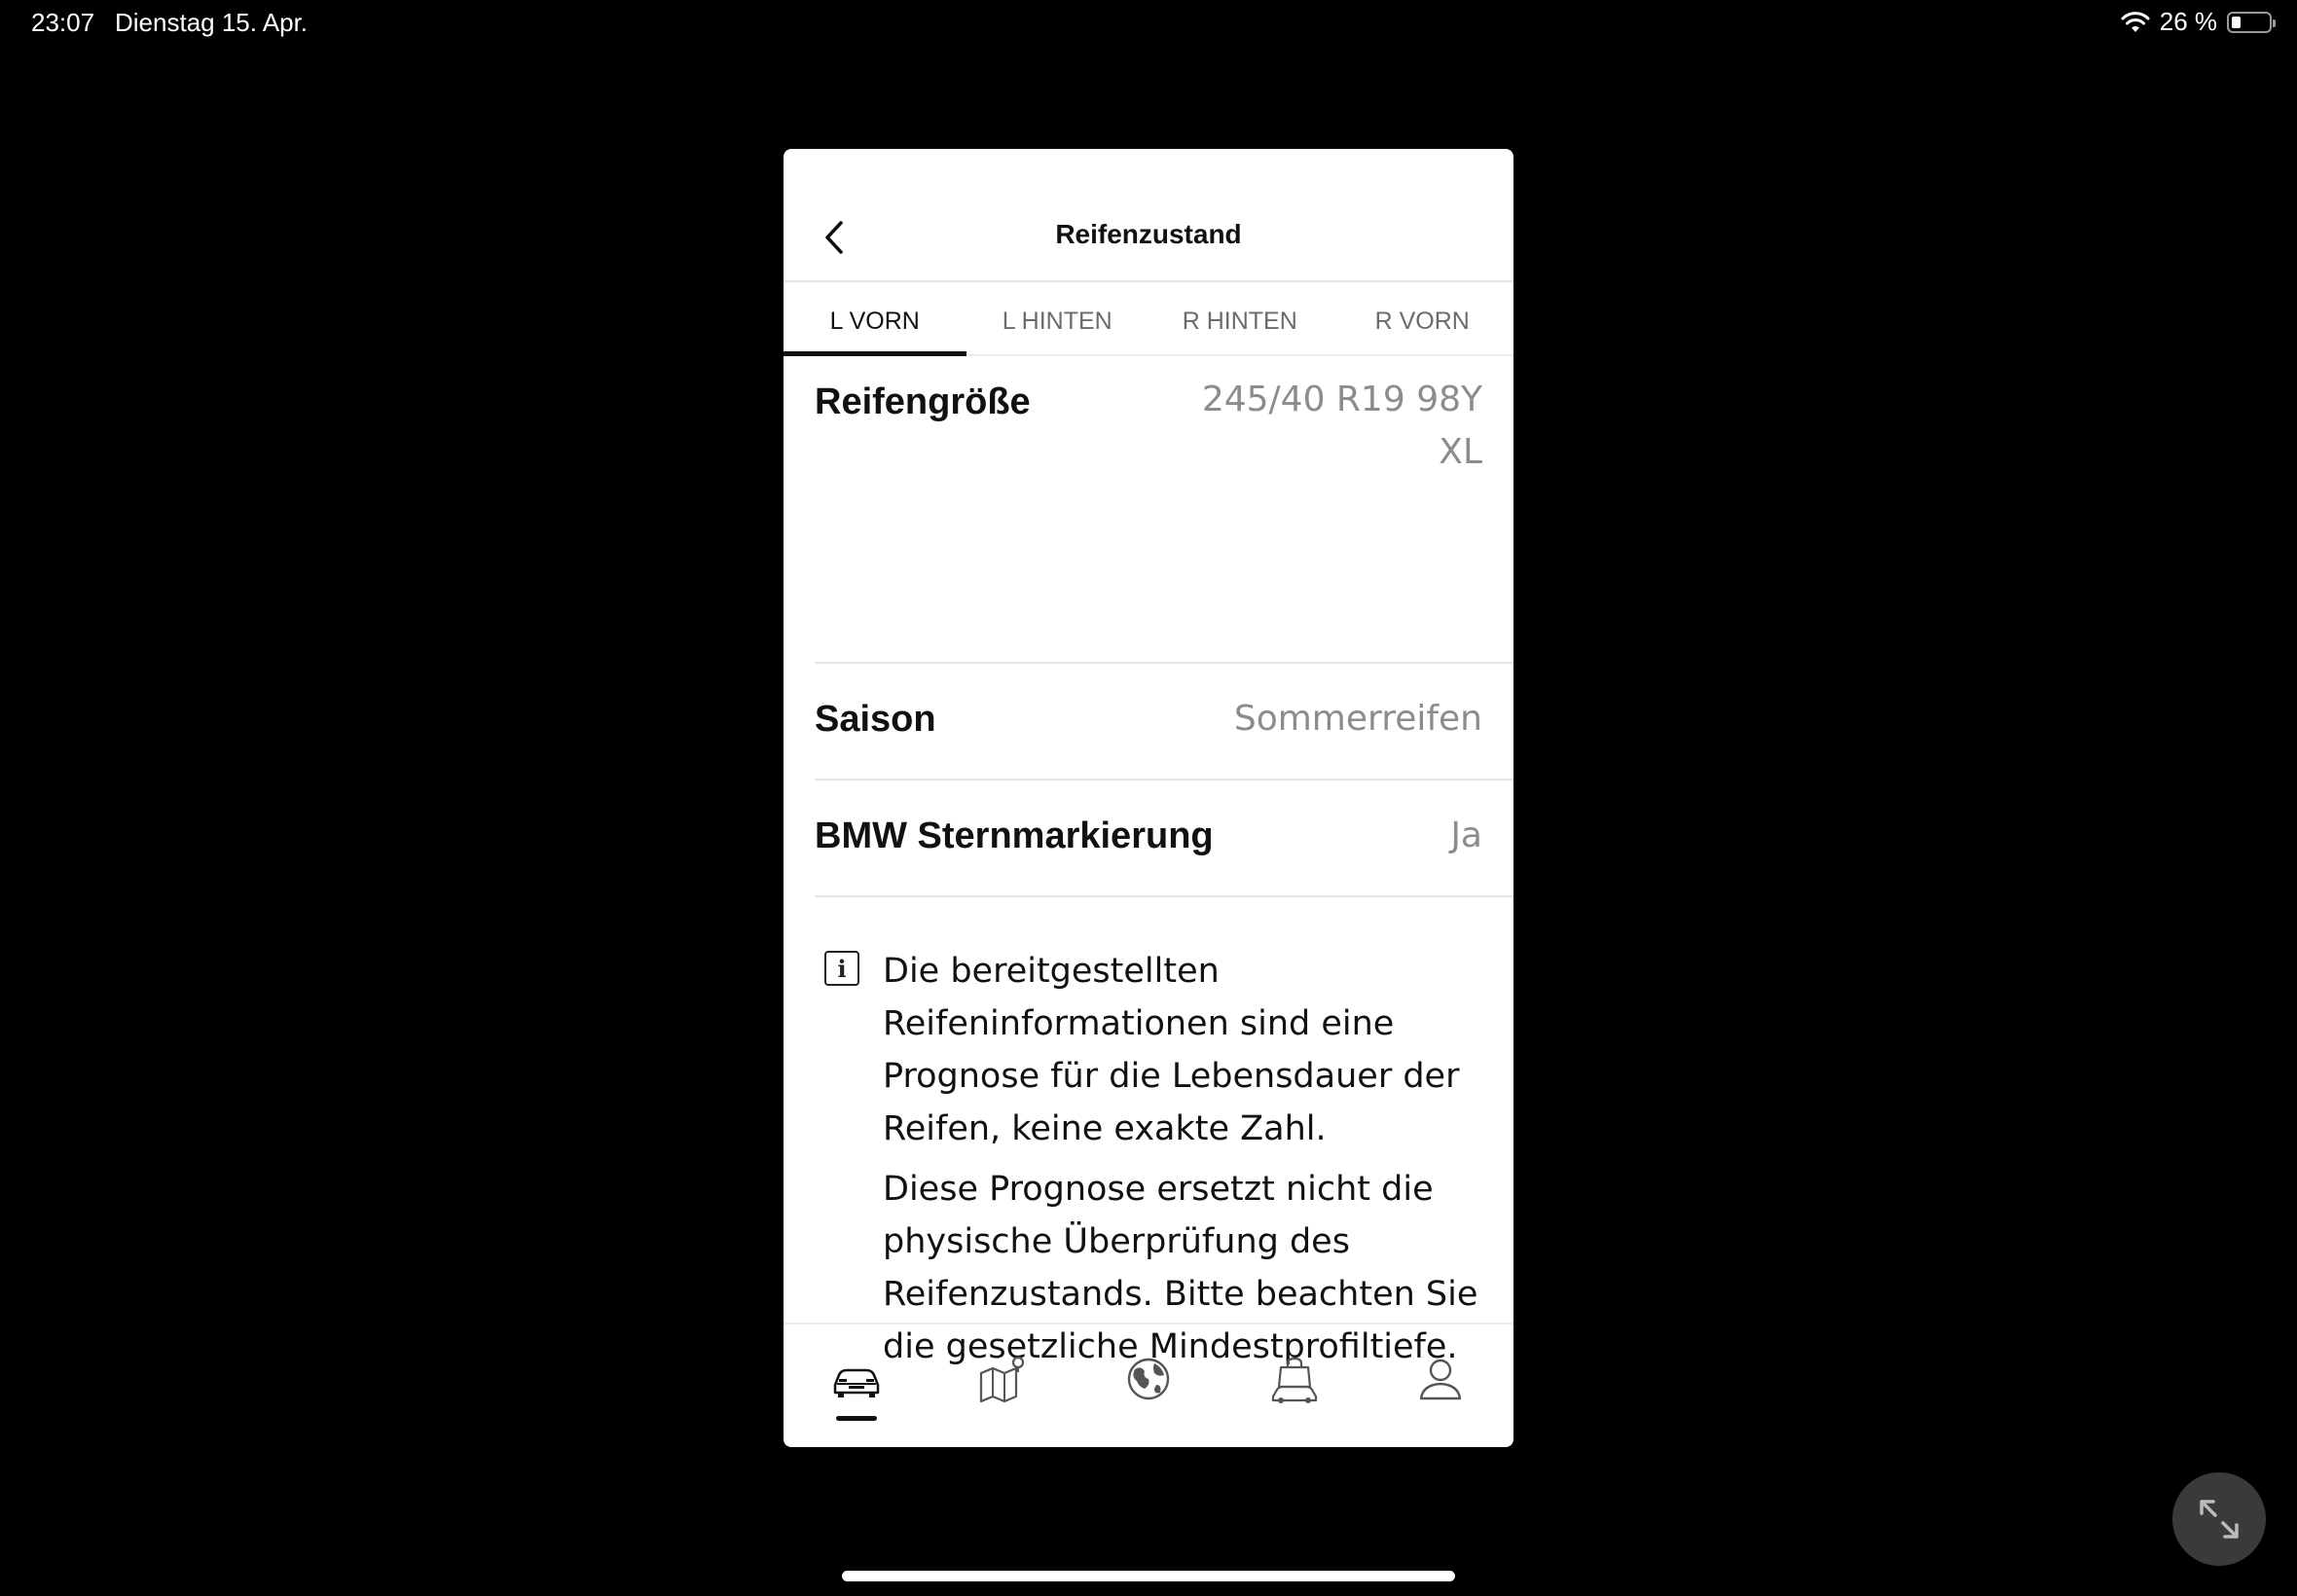 Image resolution: width=2297 pixels, height=1596 pixels. What do you see at coordinates (923, 401) in the screenshot?
I see `detail-label: Reifengröße` at bounding box center [923, 401].